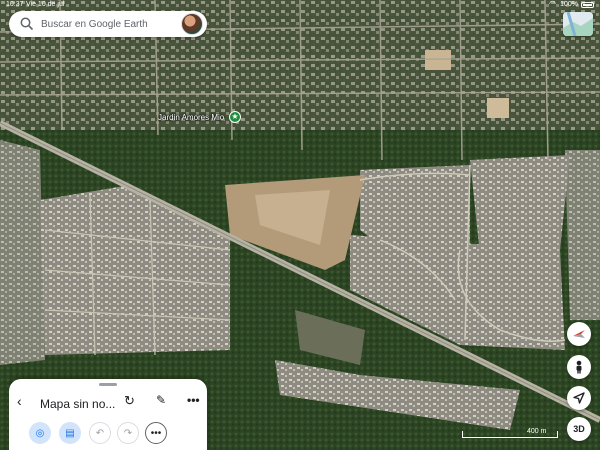 This screenshot has height=450, width=600. Describe the element at coordinates (300, 5) in the screenshot. I see `status-bar: 10:37 Vie 10 de jul ◠ 100%` at that location.